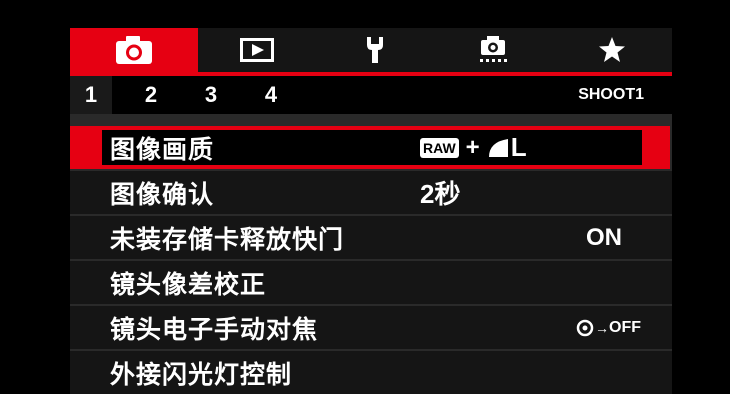 This screenshot has height=394, width=730. Describe the element at coordinates (188, 284) in the screenshot. I see `menu-item-label: 镜头像差校正` at that location.